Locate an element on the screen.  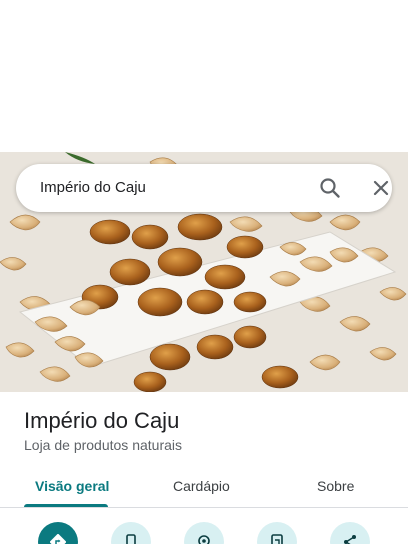
tab-menu: Cardápio is located at coordinates (201, 486).